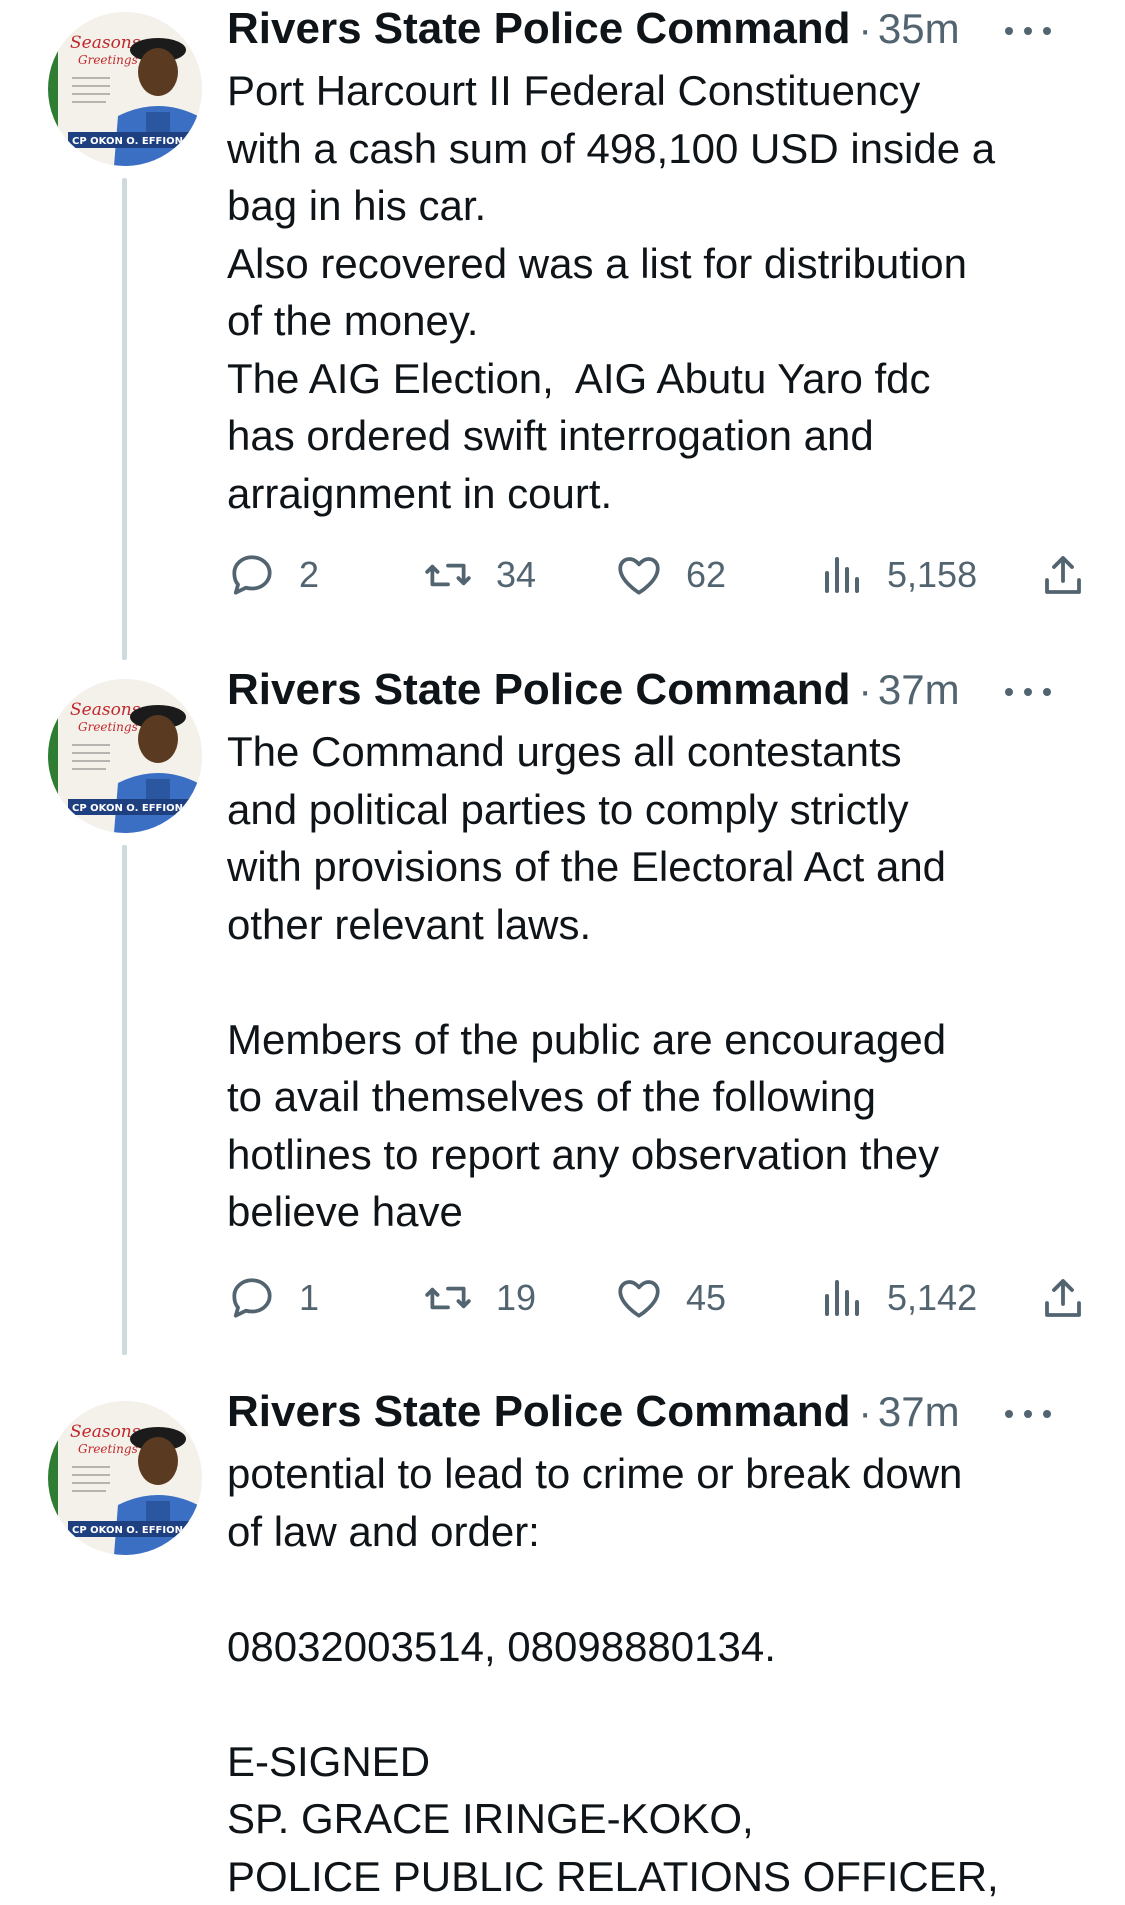 Image resolution: width=1125 pixels, height=1905 pixels. I want to click on tweet-text-line: The AIG Election, AIG Abutu Yaro fdc, so click(579, 378).